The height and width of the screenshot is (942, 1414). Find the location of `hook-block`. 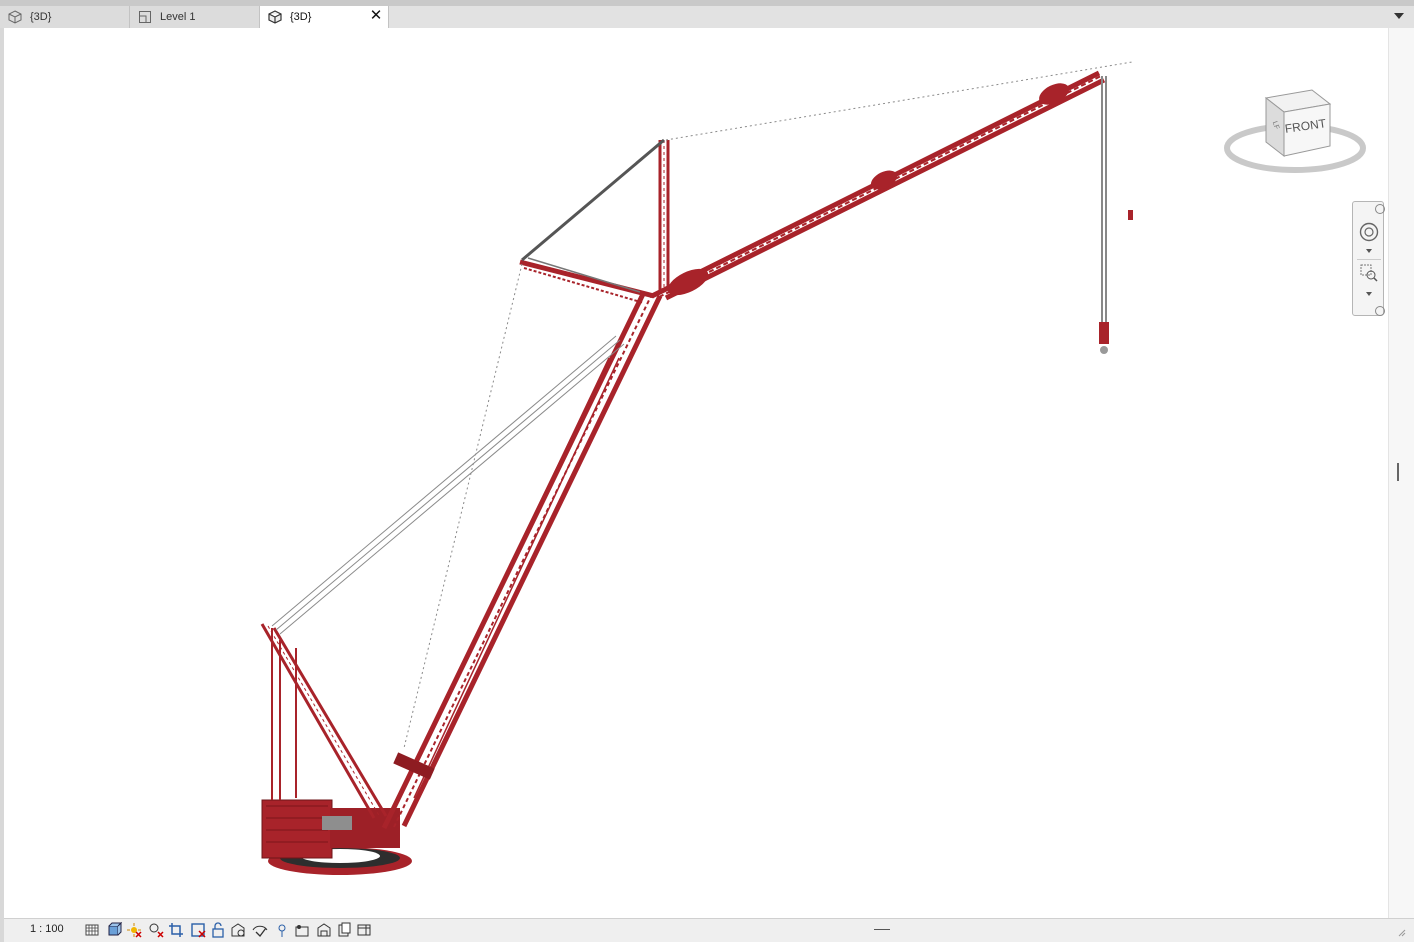

hook-block is located at coordinates (1116, 215).